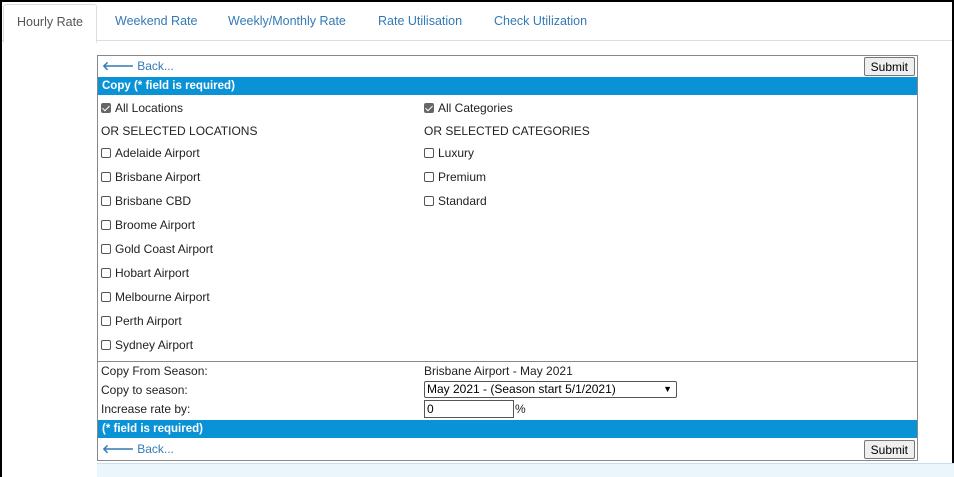  I want to click on location-checkbox: Sydney Airport, so click(147, 345).